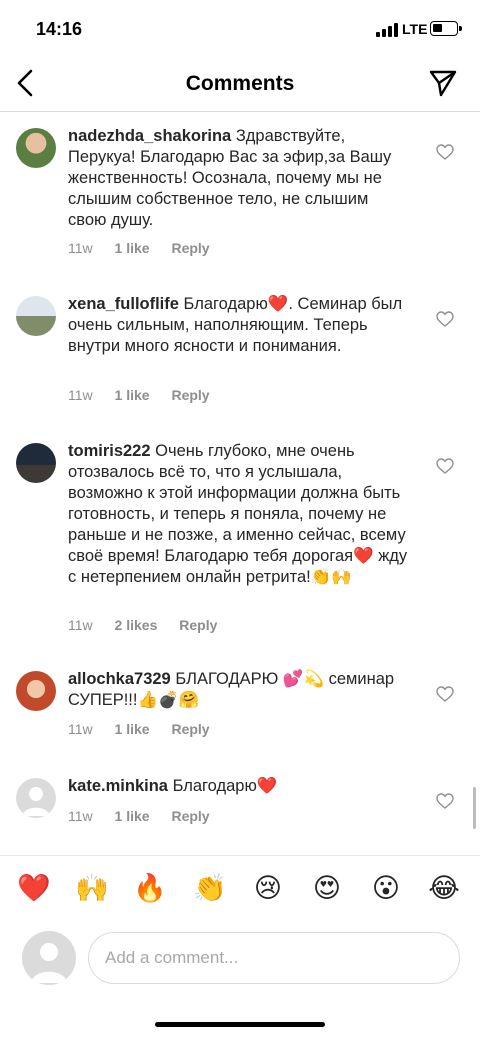 The image size is (480, 1039). Describe the element at coordinates (225, 786) in the screenshot. I see `comment-text: Благодарю❤️` at that location.